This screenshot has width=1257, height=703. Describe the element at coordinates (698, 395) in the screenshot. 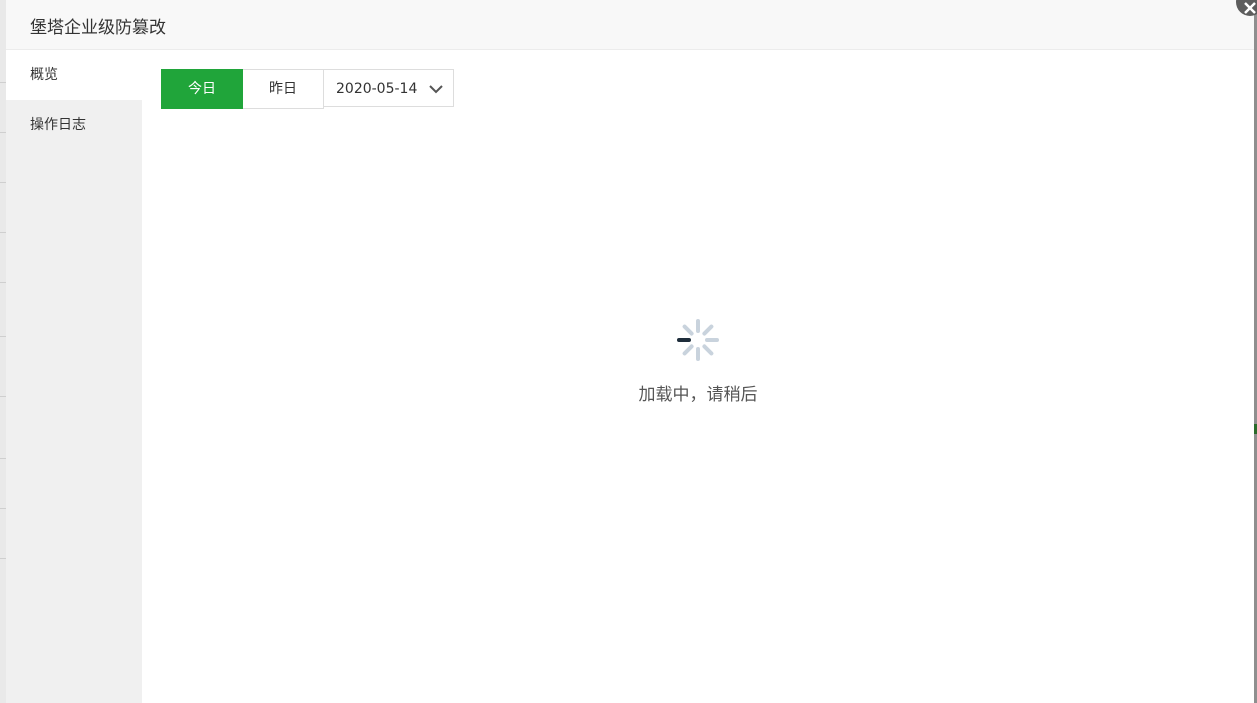

I see `loading-text: 加载中，请稍后` at that location.